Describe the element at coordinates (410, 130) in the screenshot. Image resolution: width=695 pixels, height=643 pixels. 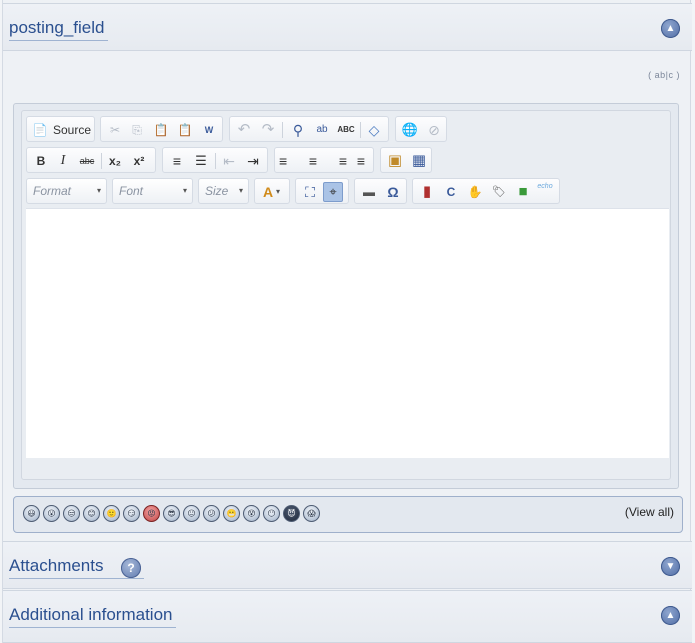
I see `link-icon: 🌐` at that location.